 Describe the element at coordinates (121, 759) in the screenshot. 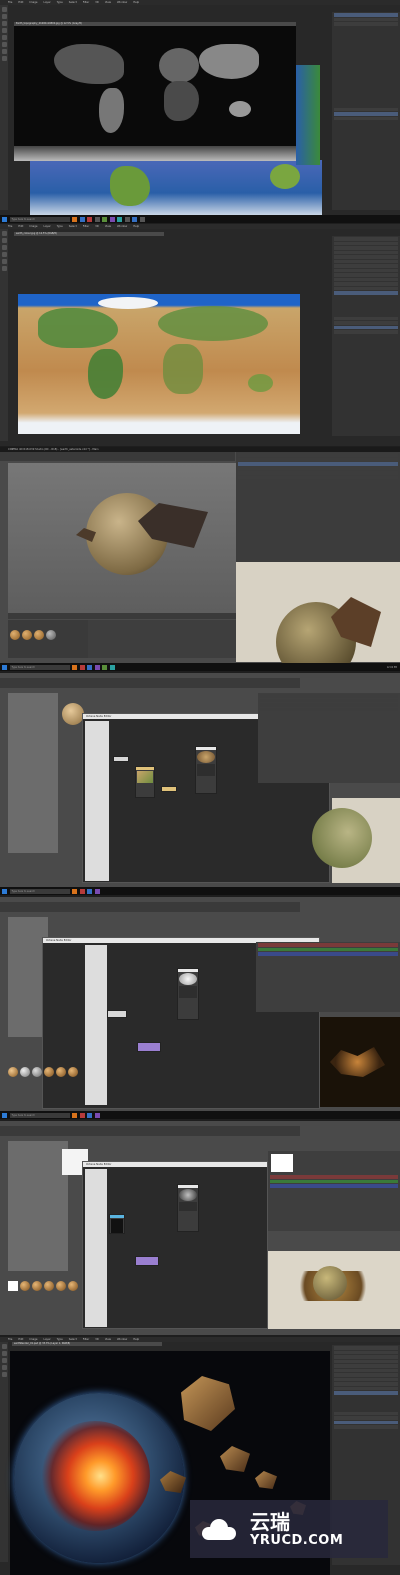

I see `node-small` at that location.